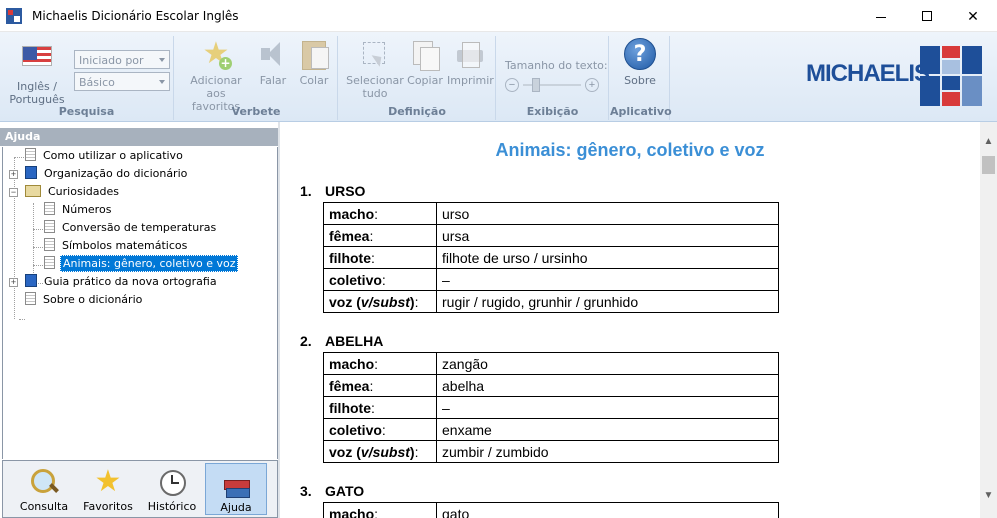  Describe the element at coordinates (607, 213) in the screenshot. I see `row-value: urso` at that location.